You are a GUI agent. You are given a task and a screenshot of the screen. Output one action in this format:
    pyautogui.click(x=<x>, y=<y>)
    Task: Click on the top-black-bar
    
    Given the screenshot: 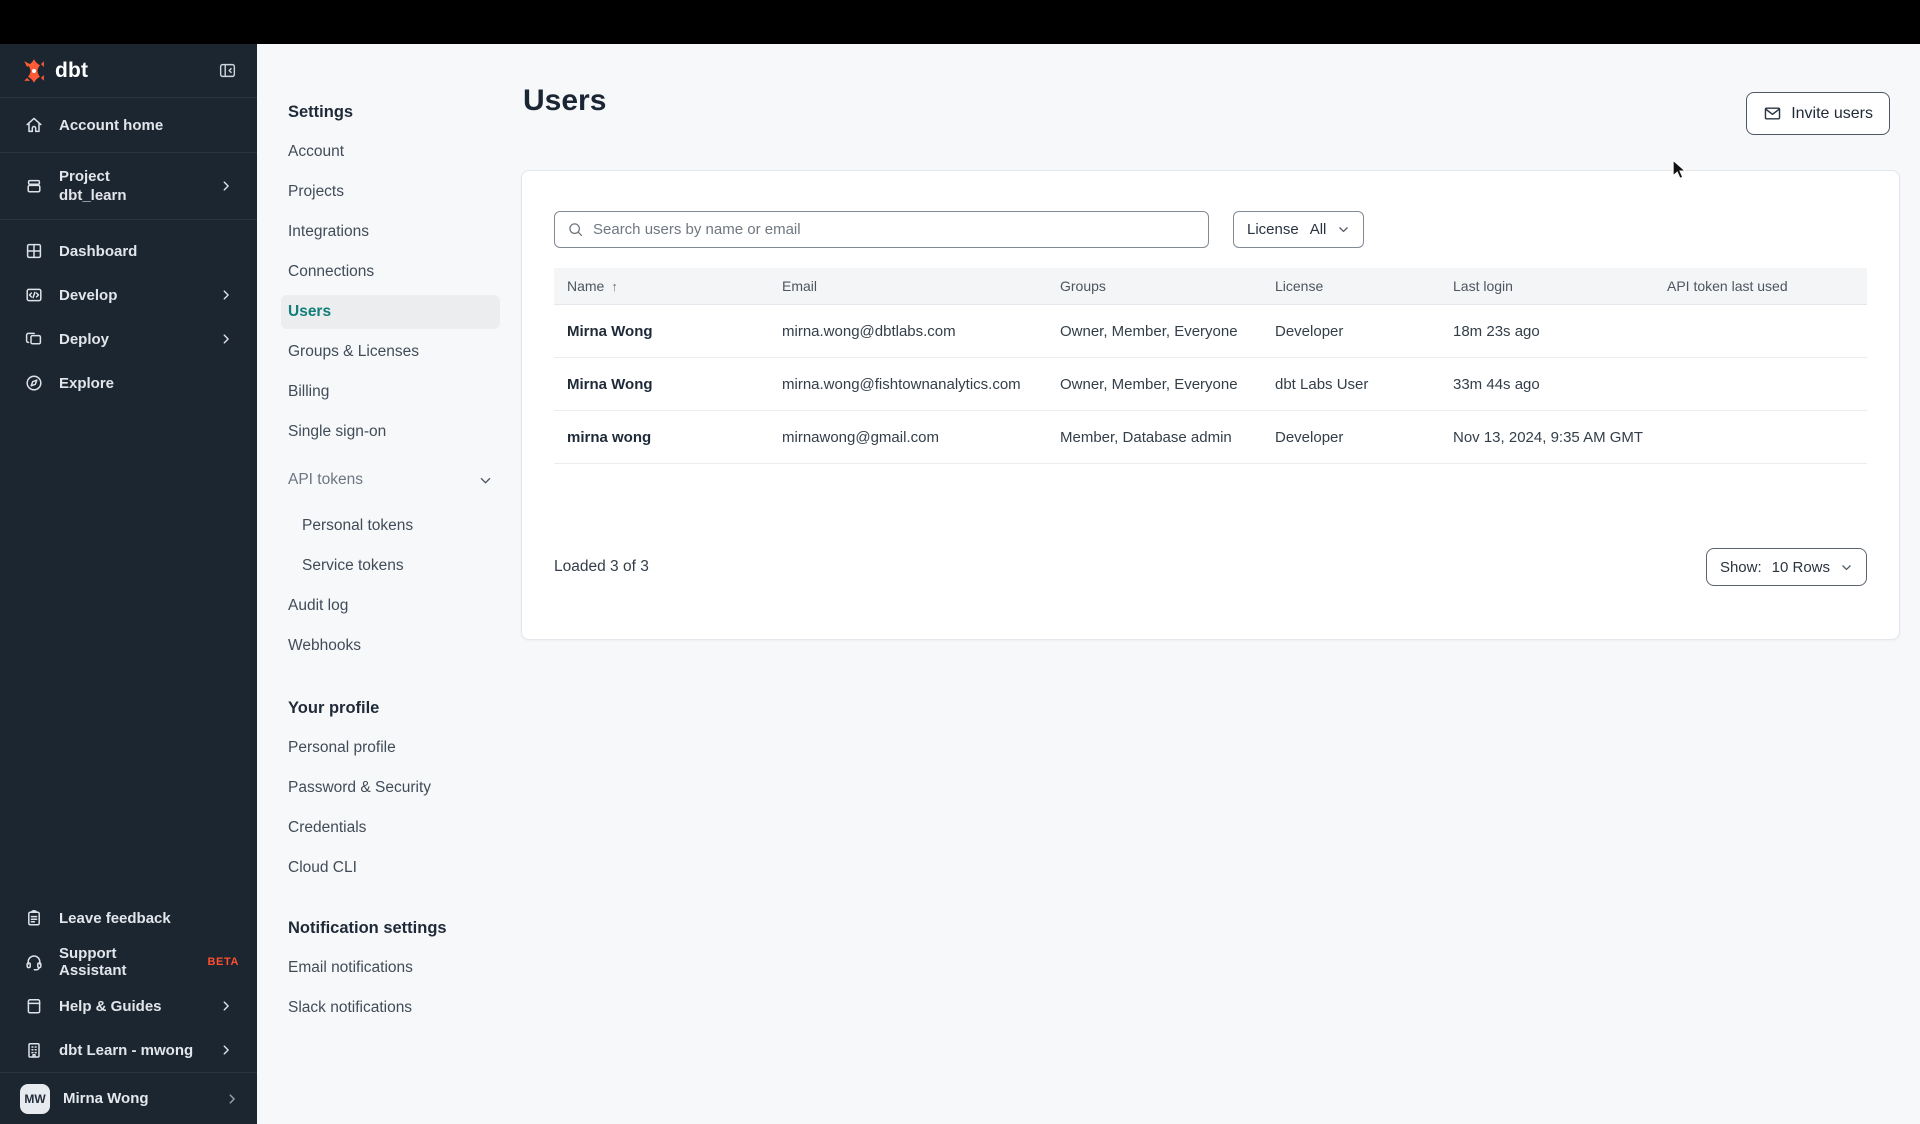 What is the action you would take?
    pyautogui.click(x=960, y=22)
    